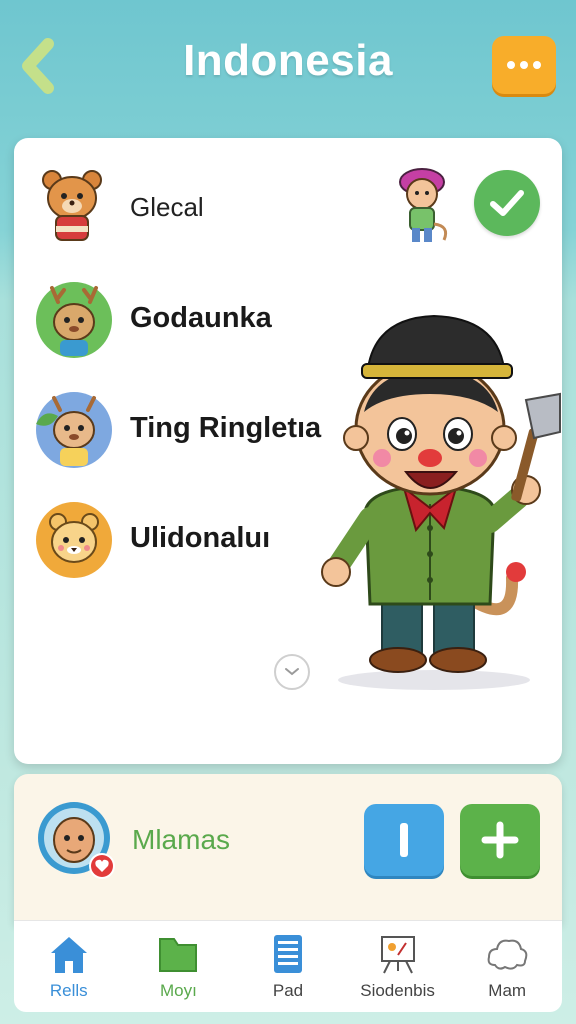 This screenshot has width=576, height=1024. What do you see at coordinates (507, 954) in the screenshot?
I see `cloud-icon` at bounding box center [507, 954].